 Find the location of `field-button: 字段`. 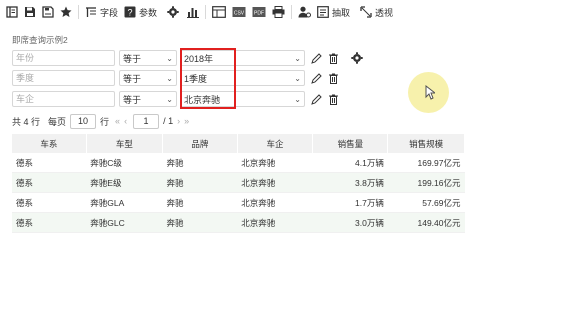

field-button: 字段 is located at coordinates (101, 12).